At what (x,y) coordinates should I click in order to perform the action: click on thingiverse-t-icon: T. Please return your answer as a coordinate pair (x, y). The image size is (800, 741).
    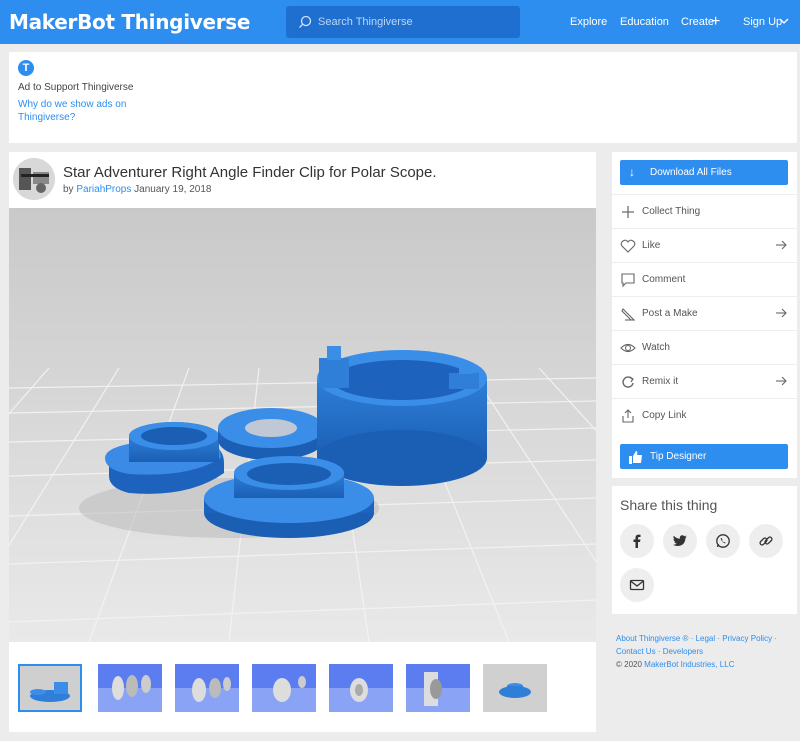
    Looking at the image, I should click on (26, 68).